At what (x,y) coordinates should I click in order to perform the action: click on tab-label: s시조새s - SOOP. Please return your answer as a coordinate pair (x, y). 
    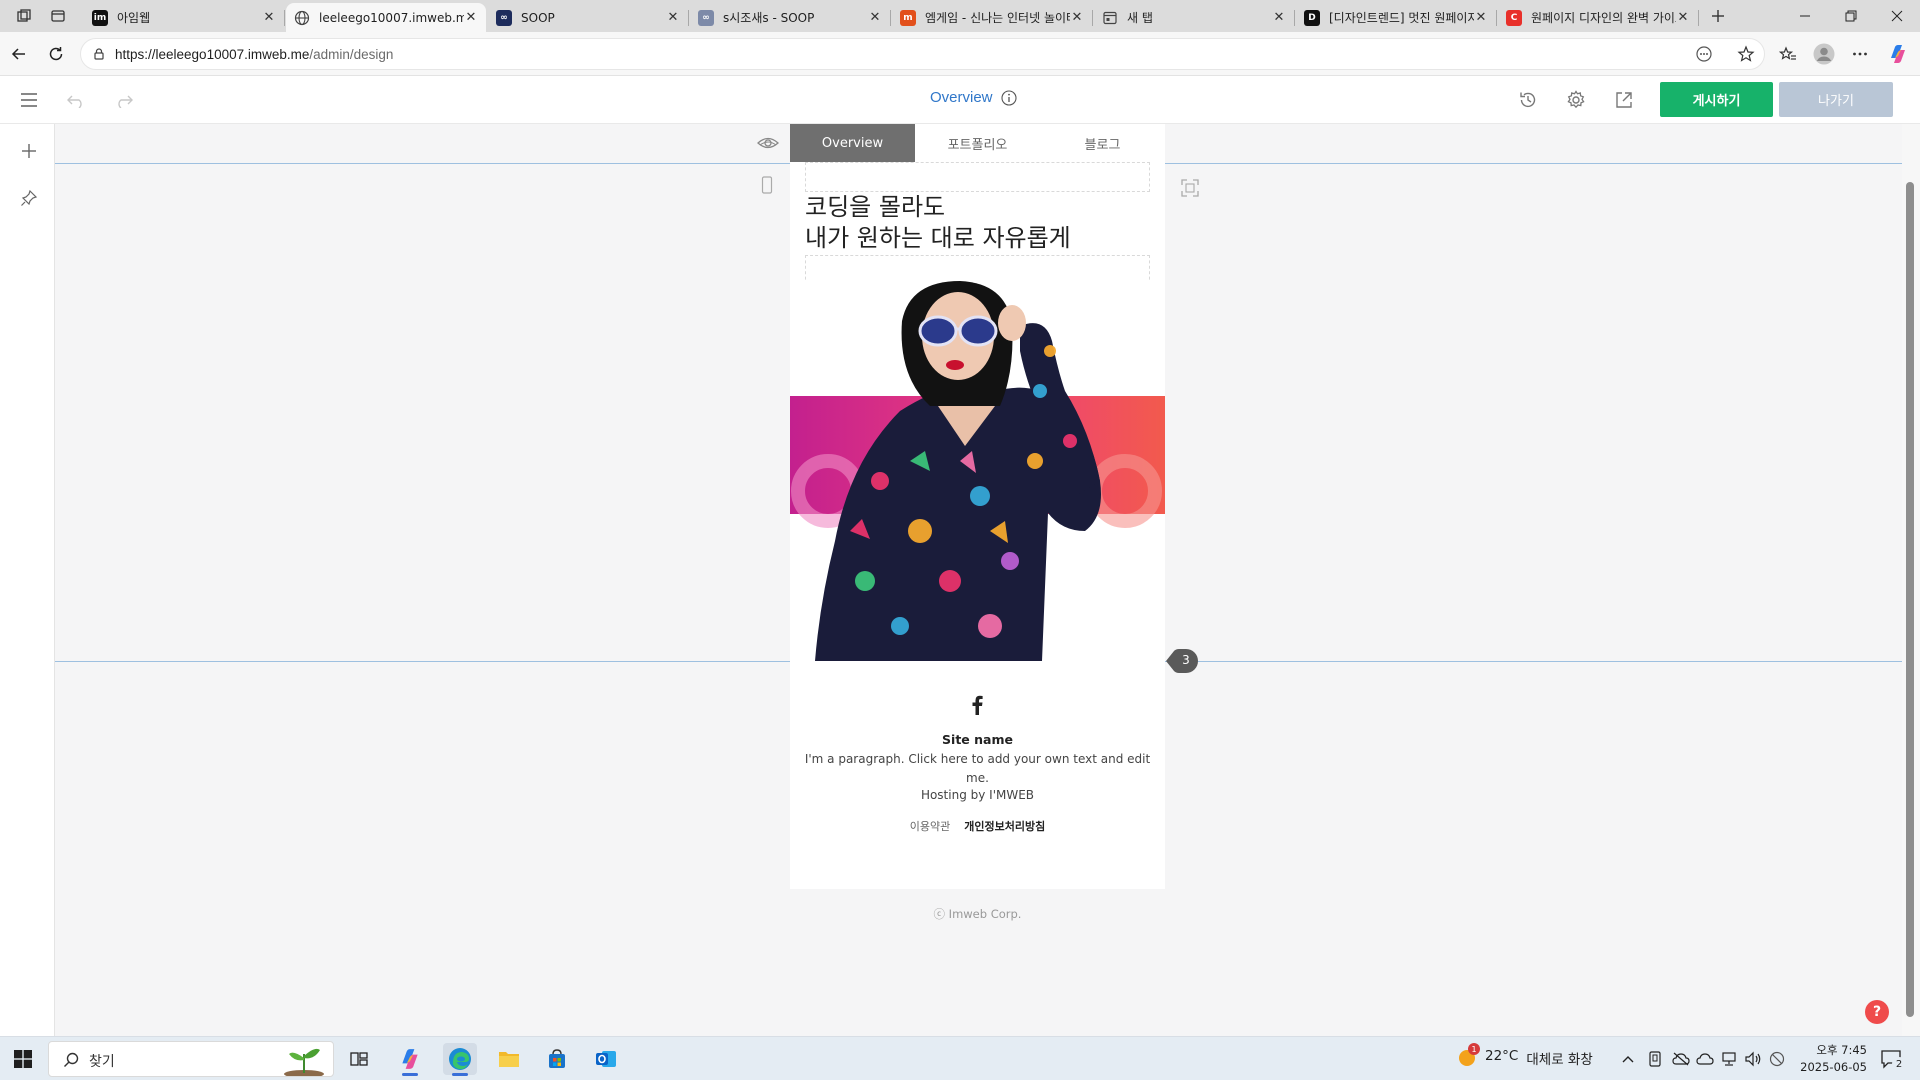
    Looking at the image, I should click on (769, 18).